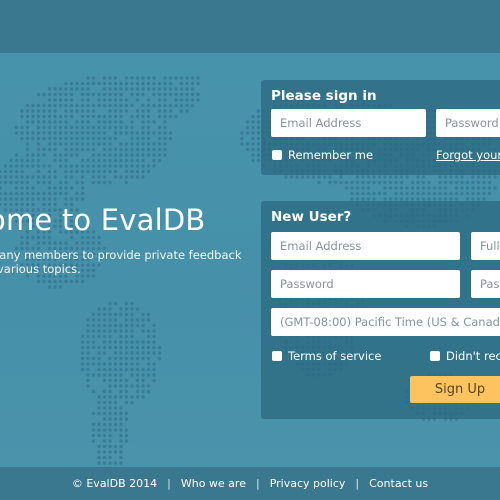 This screenshot has width=500, height=500. What do you see at coordinates (114, 483) in the screenshot?
I see `footer-copyright: © EvalDB 2014` at bounding box center [114, 483].